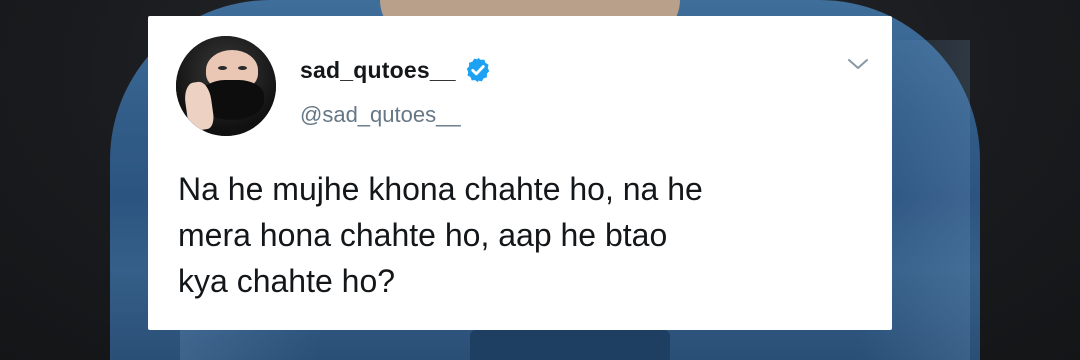 This screenshot has width=1080, height=360. I want to click on avatar, so click(226, 86).